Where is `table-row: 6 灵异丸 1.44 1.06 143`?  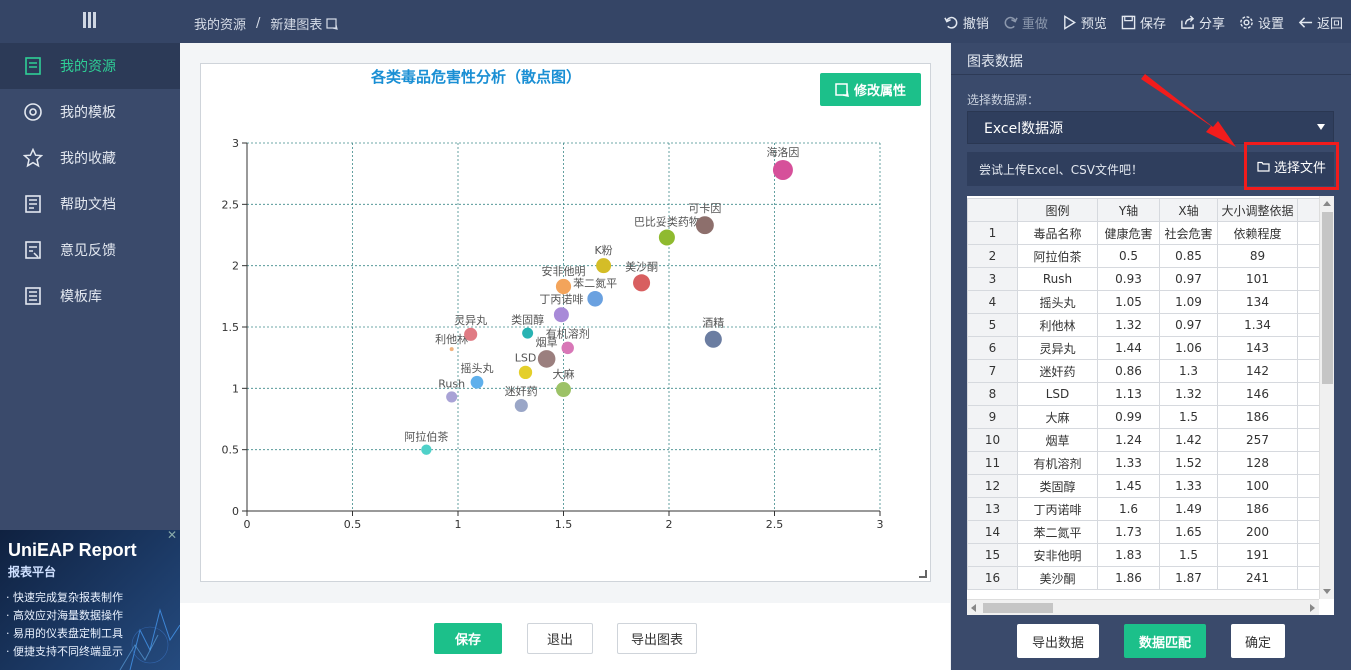 table-row: 6 灵异丸 1.44 1.06 143 is located at coordinates (1145, 348).